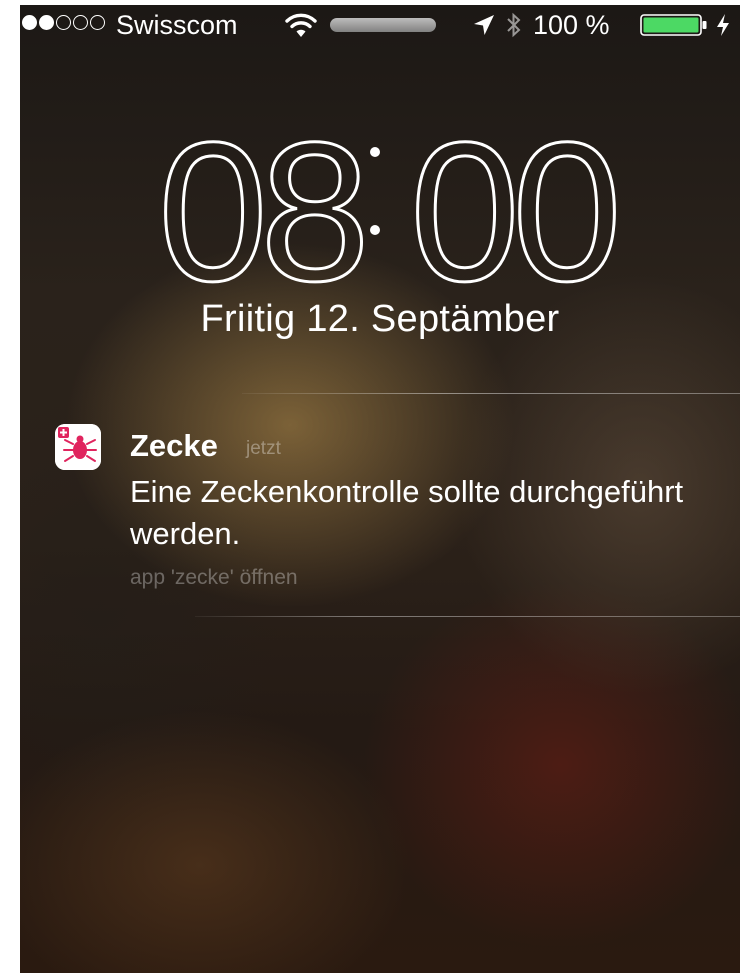 The height and width of the screenshot is (973, 740). I want to click on network-activity-bar, so click(383, 25).